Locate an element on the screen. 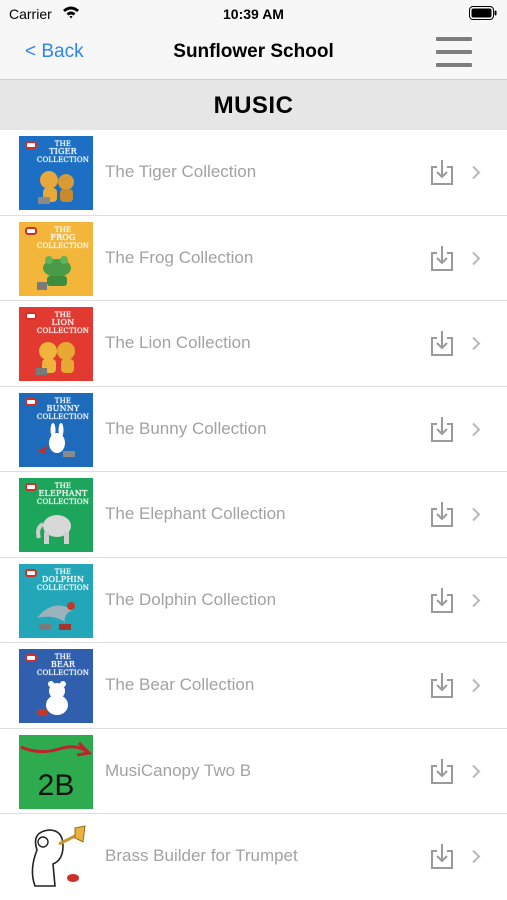 Image resolution: width=507 pixels, height=900 pixels. menu-bar-middle is located at coordinates (454, 52).